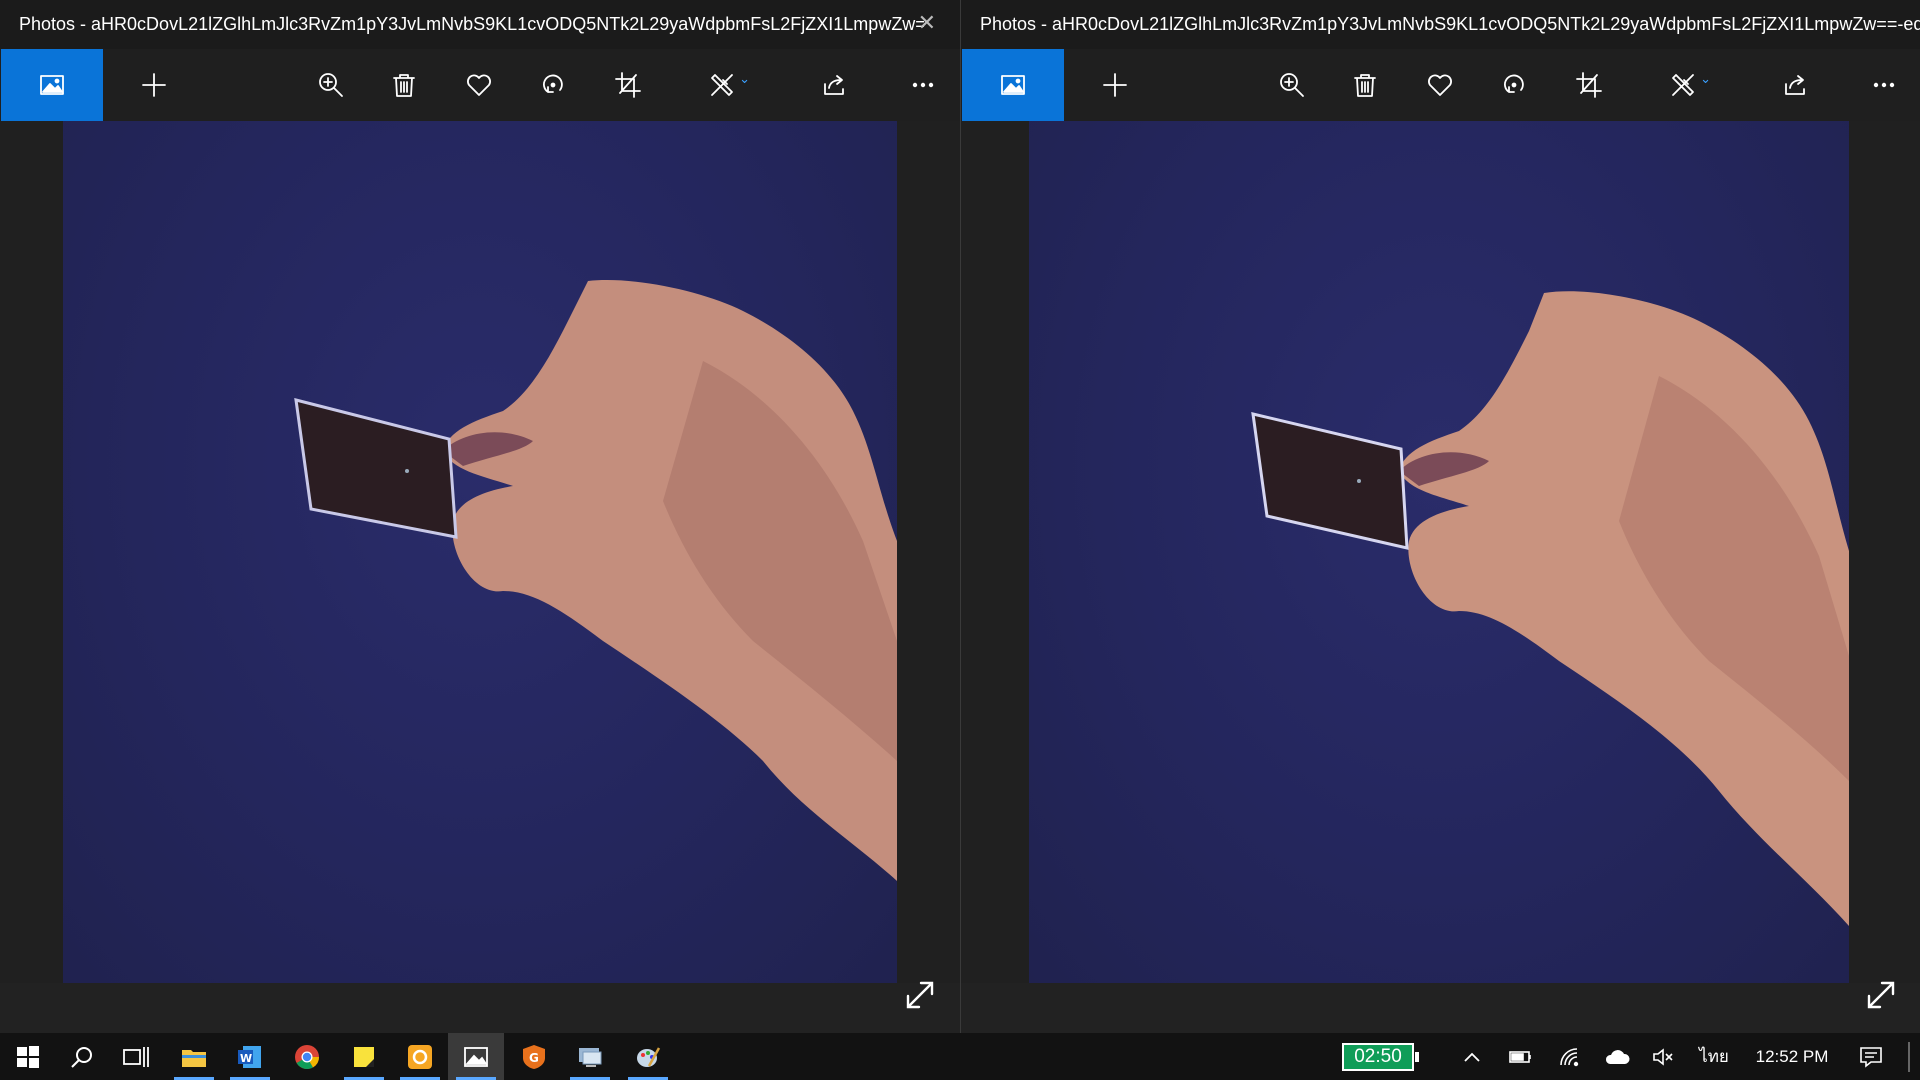  I want to click on word-icon: W, so click(250, 1056).